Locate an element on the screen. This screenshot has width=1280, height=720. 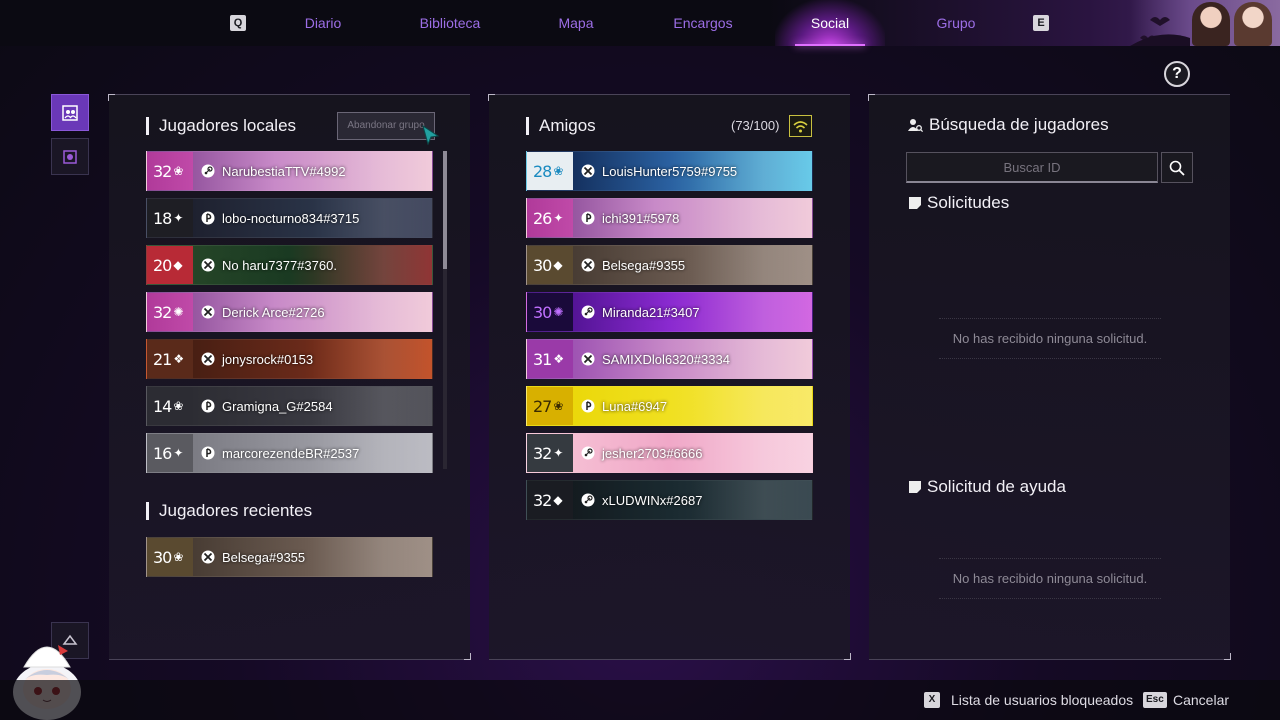
tab-social: Social is located at coordinates (830, 23).